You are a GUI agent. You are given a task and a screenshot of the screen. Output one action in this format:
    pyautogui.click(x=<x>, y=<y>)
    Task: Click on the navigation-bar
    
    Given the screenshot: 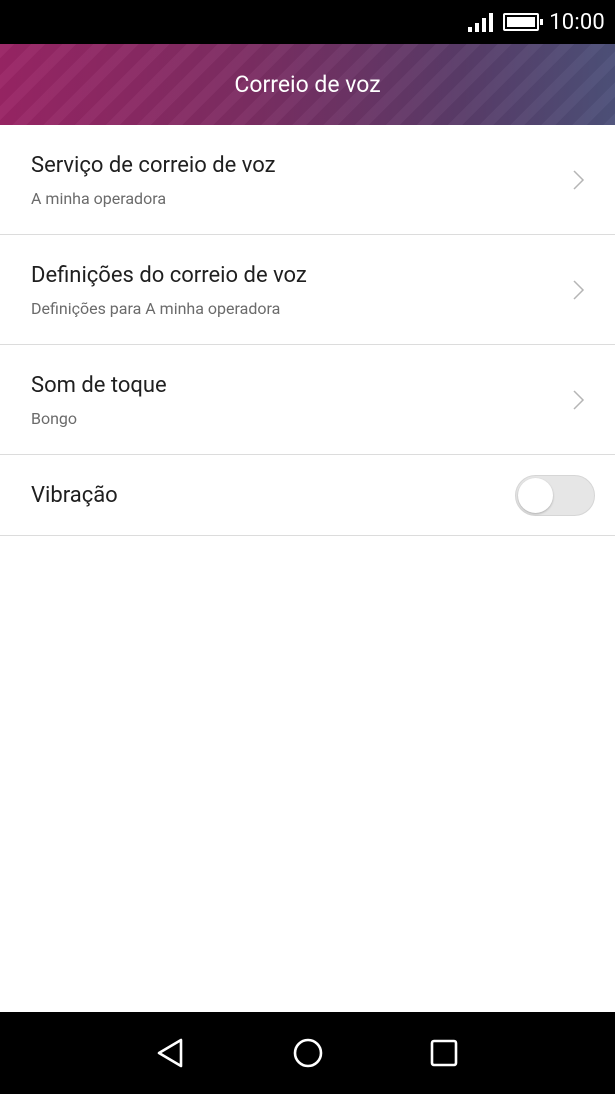 What is the action you would take?
    pyautogui.click(x=307, y=1053)
    